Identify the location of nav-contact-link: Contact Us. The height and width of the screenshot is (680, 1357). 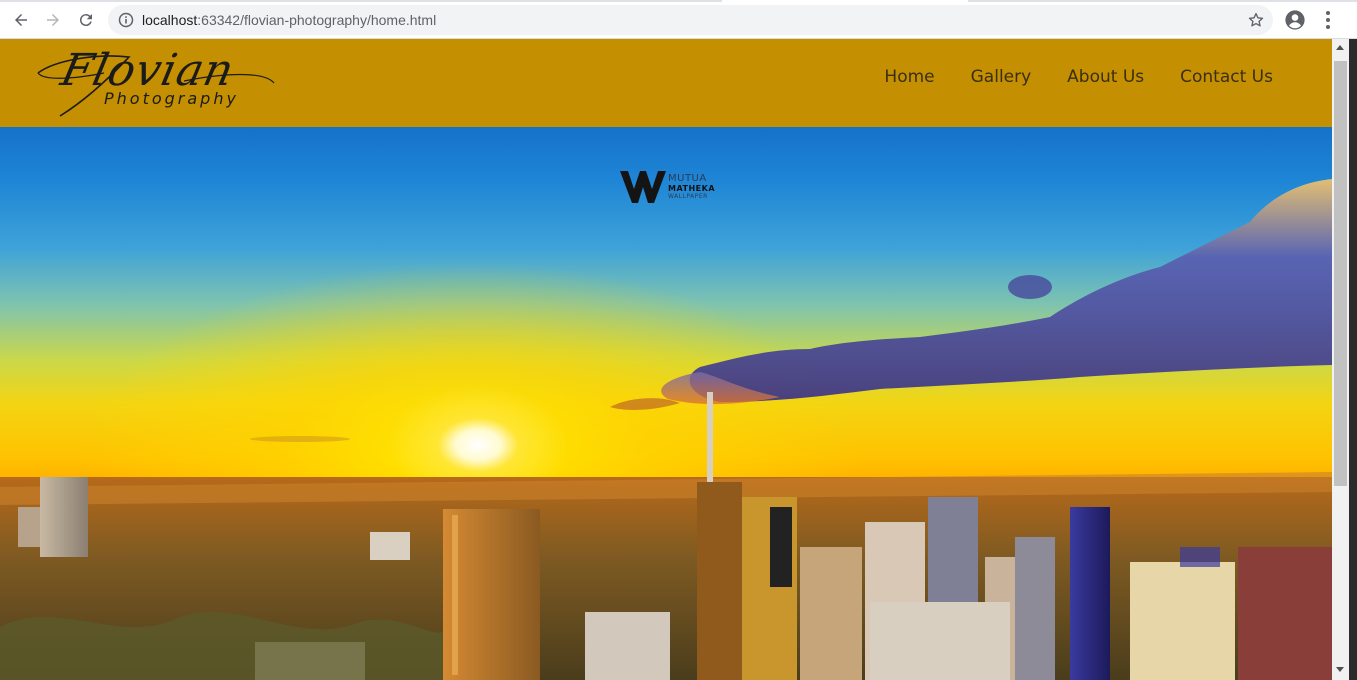
(1226, 77).